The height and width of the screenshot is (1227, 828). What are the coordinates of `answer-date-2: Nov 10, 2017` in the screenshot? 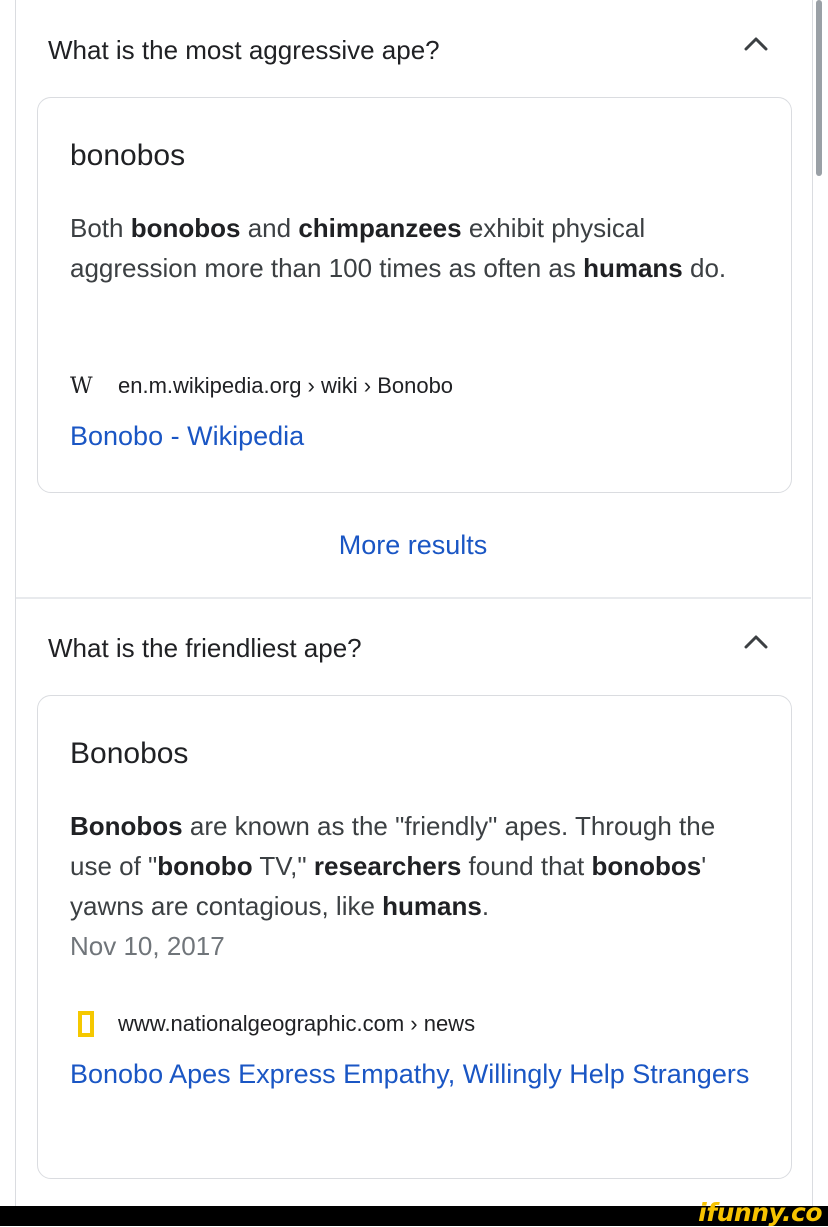 It's located at (147, 946).